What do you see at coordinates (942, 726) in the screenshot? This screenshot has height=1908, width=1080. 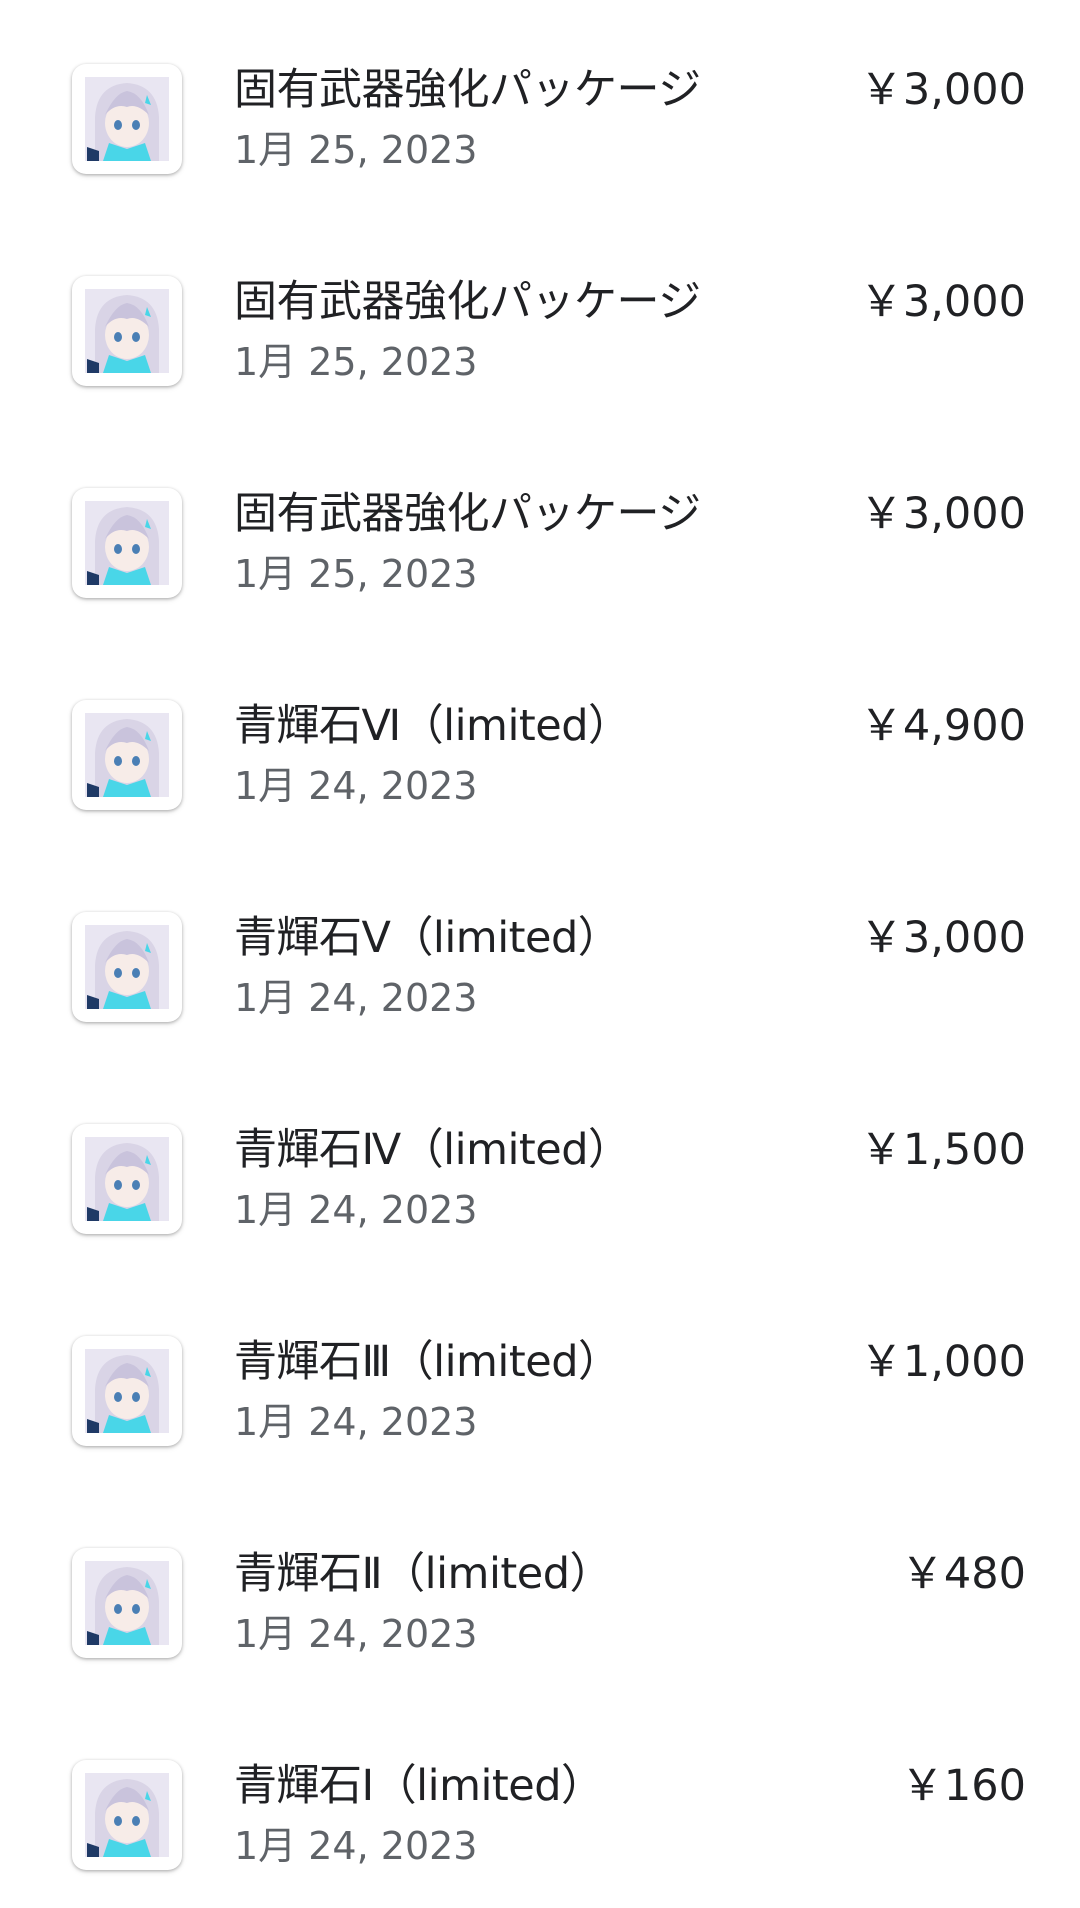 I see `item-price: ￥4,900` at bounding box center [942, 726].